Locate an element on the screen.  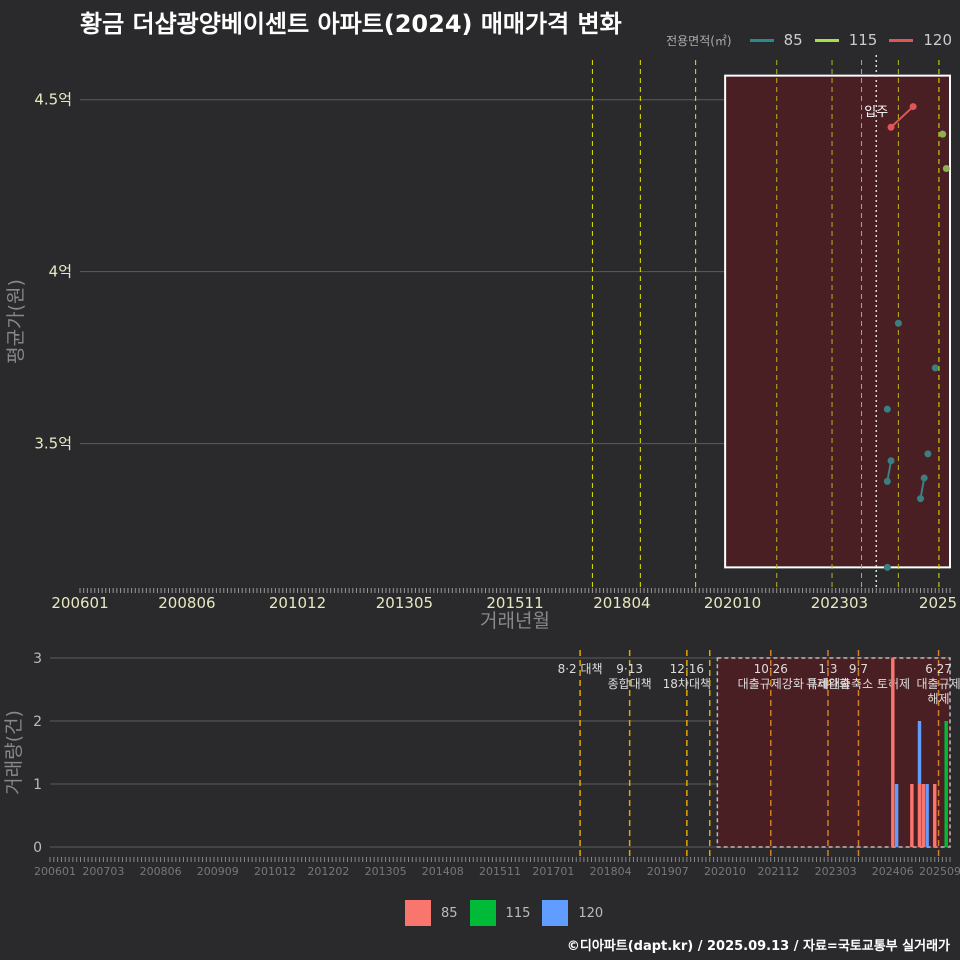
x-axis-title: 거래년월 is located at coordinates (515, 621).